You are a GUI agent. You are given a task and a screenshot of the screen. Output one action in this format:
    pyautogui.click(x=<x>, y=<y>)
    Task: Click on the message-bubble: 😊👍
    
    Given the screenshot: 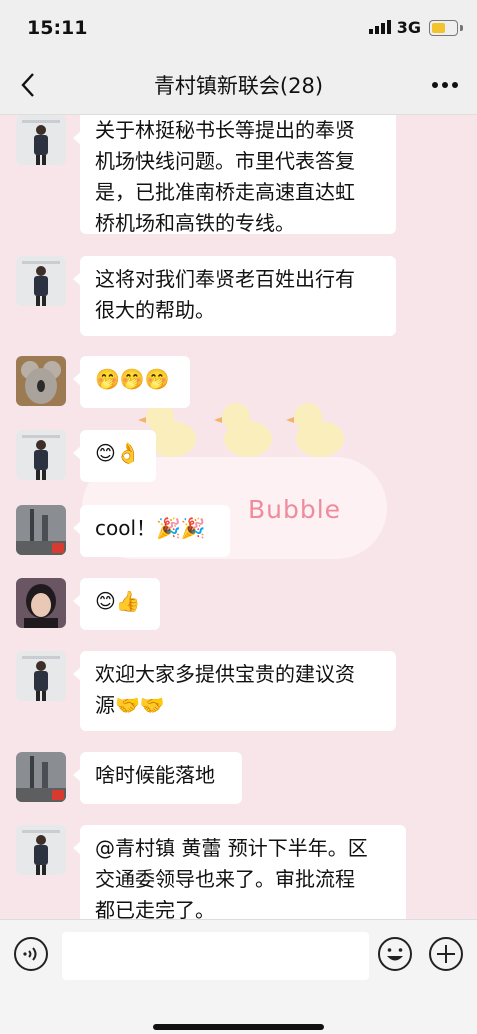 What is the action you would take?
    pyautogui.click(x=116, y=604)
    